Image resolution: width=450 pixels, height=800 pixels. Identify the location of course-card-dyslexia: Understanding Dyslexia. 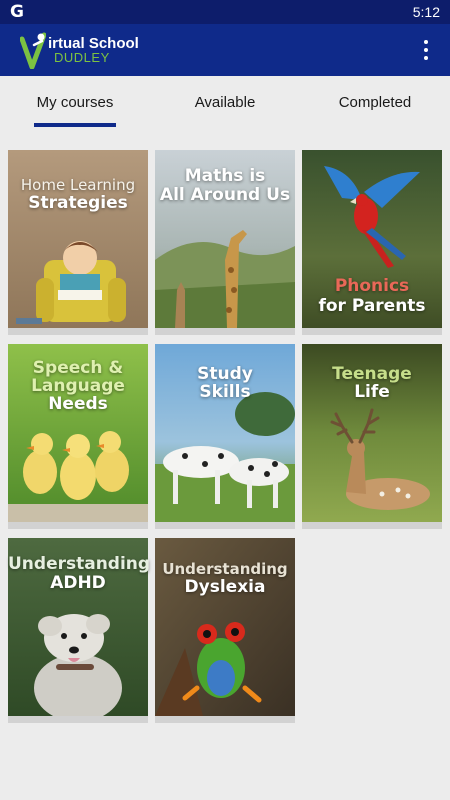
(225, 630).